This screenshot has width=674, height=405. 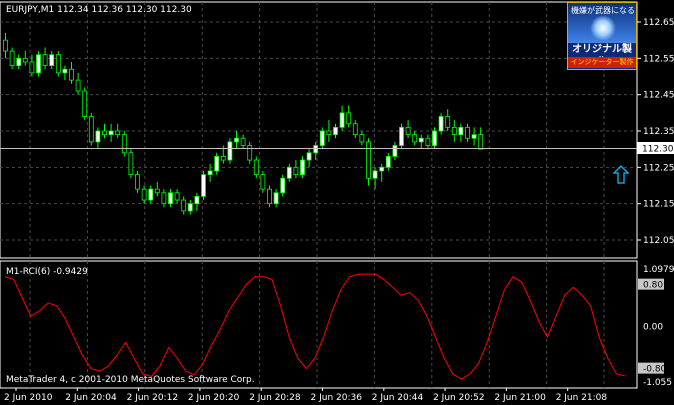 What do you see at coordinates (653, 328) in the screenshot?
I see `indicator-tick-label: 0.00` at bounding box center [653, 328].